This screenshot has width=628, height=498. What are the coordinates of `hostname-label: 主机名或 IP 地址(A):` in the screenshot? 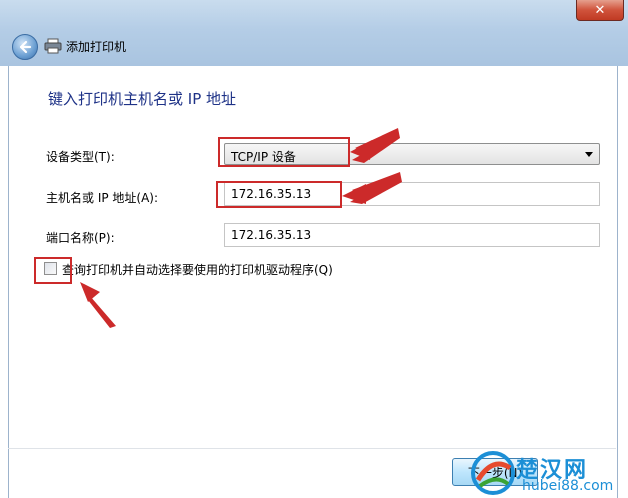 It's located at (102, 198).